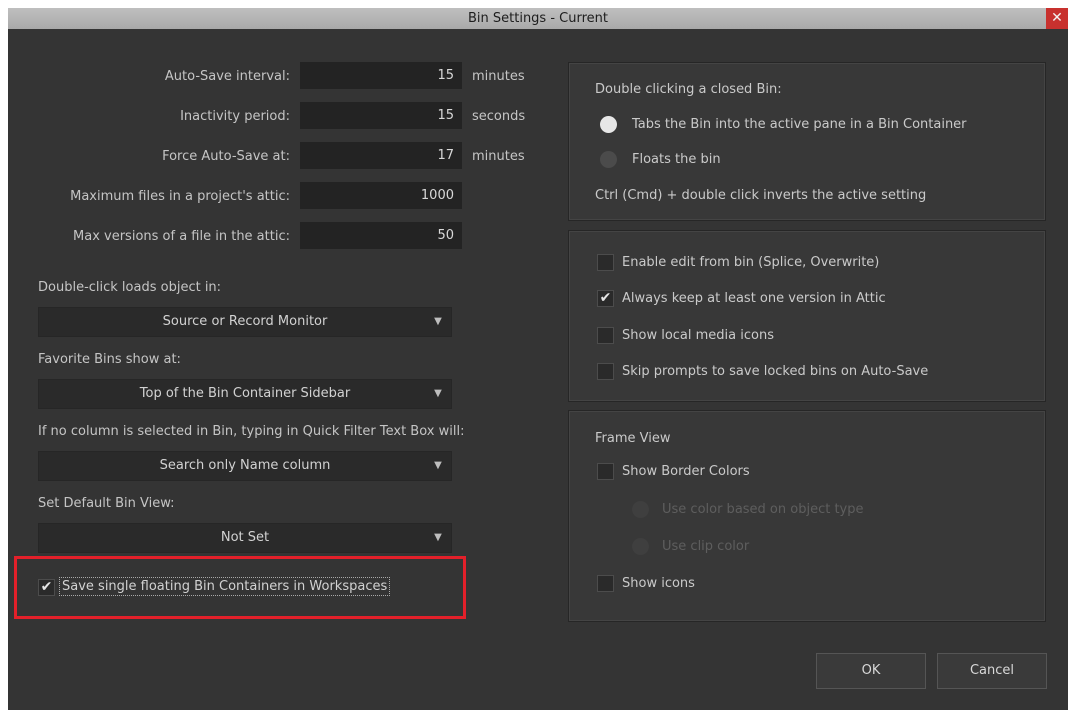 This screenshot has width=1068, height=710. I want to click on object-type-label: Use color based on object type, so click(763, 509).